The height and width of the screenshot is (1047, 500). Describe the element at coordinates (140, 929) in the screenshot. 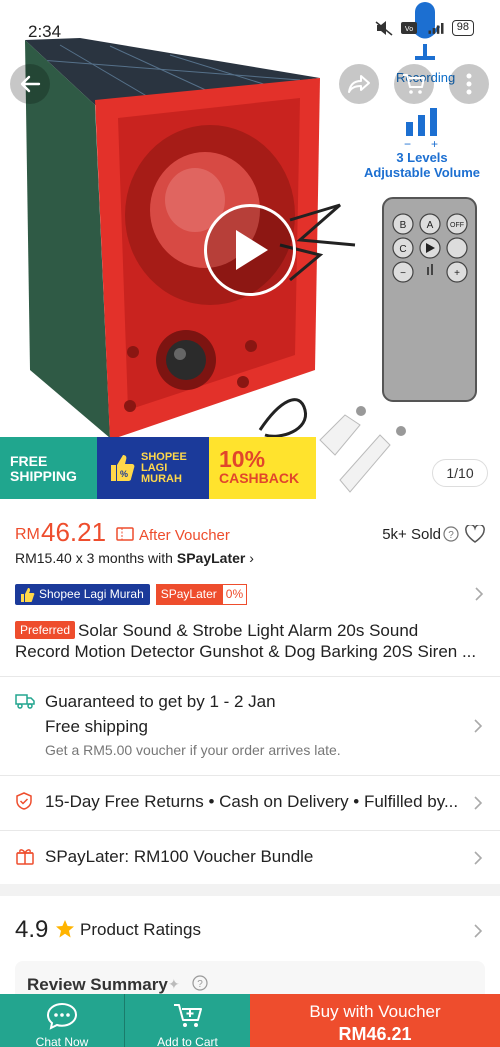

I see `ratings-label: Product Ratings` at that location.